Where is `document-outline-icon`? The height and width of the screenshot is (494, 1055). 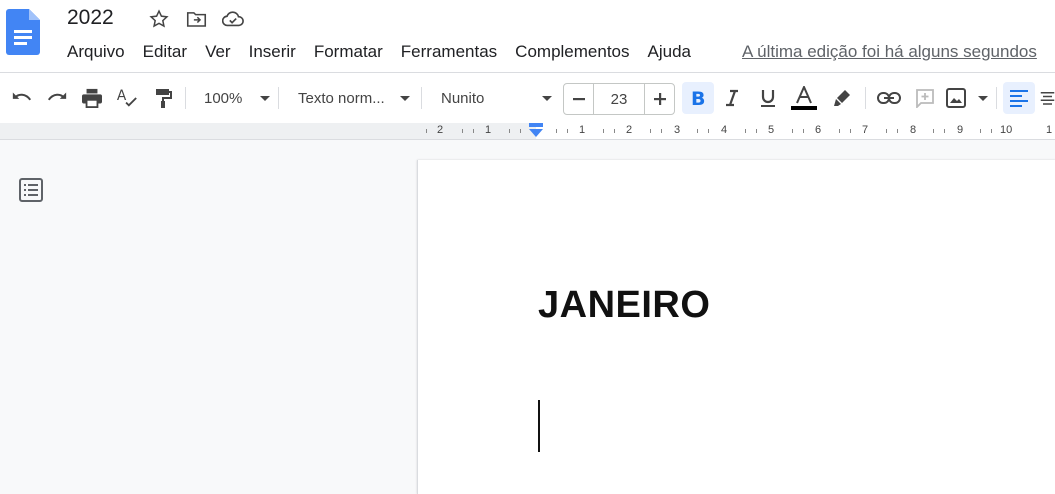 document-outline-icon is located at coordinates (31, 192).